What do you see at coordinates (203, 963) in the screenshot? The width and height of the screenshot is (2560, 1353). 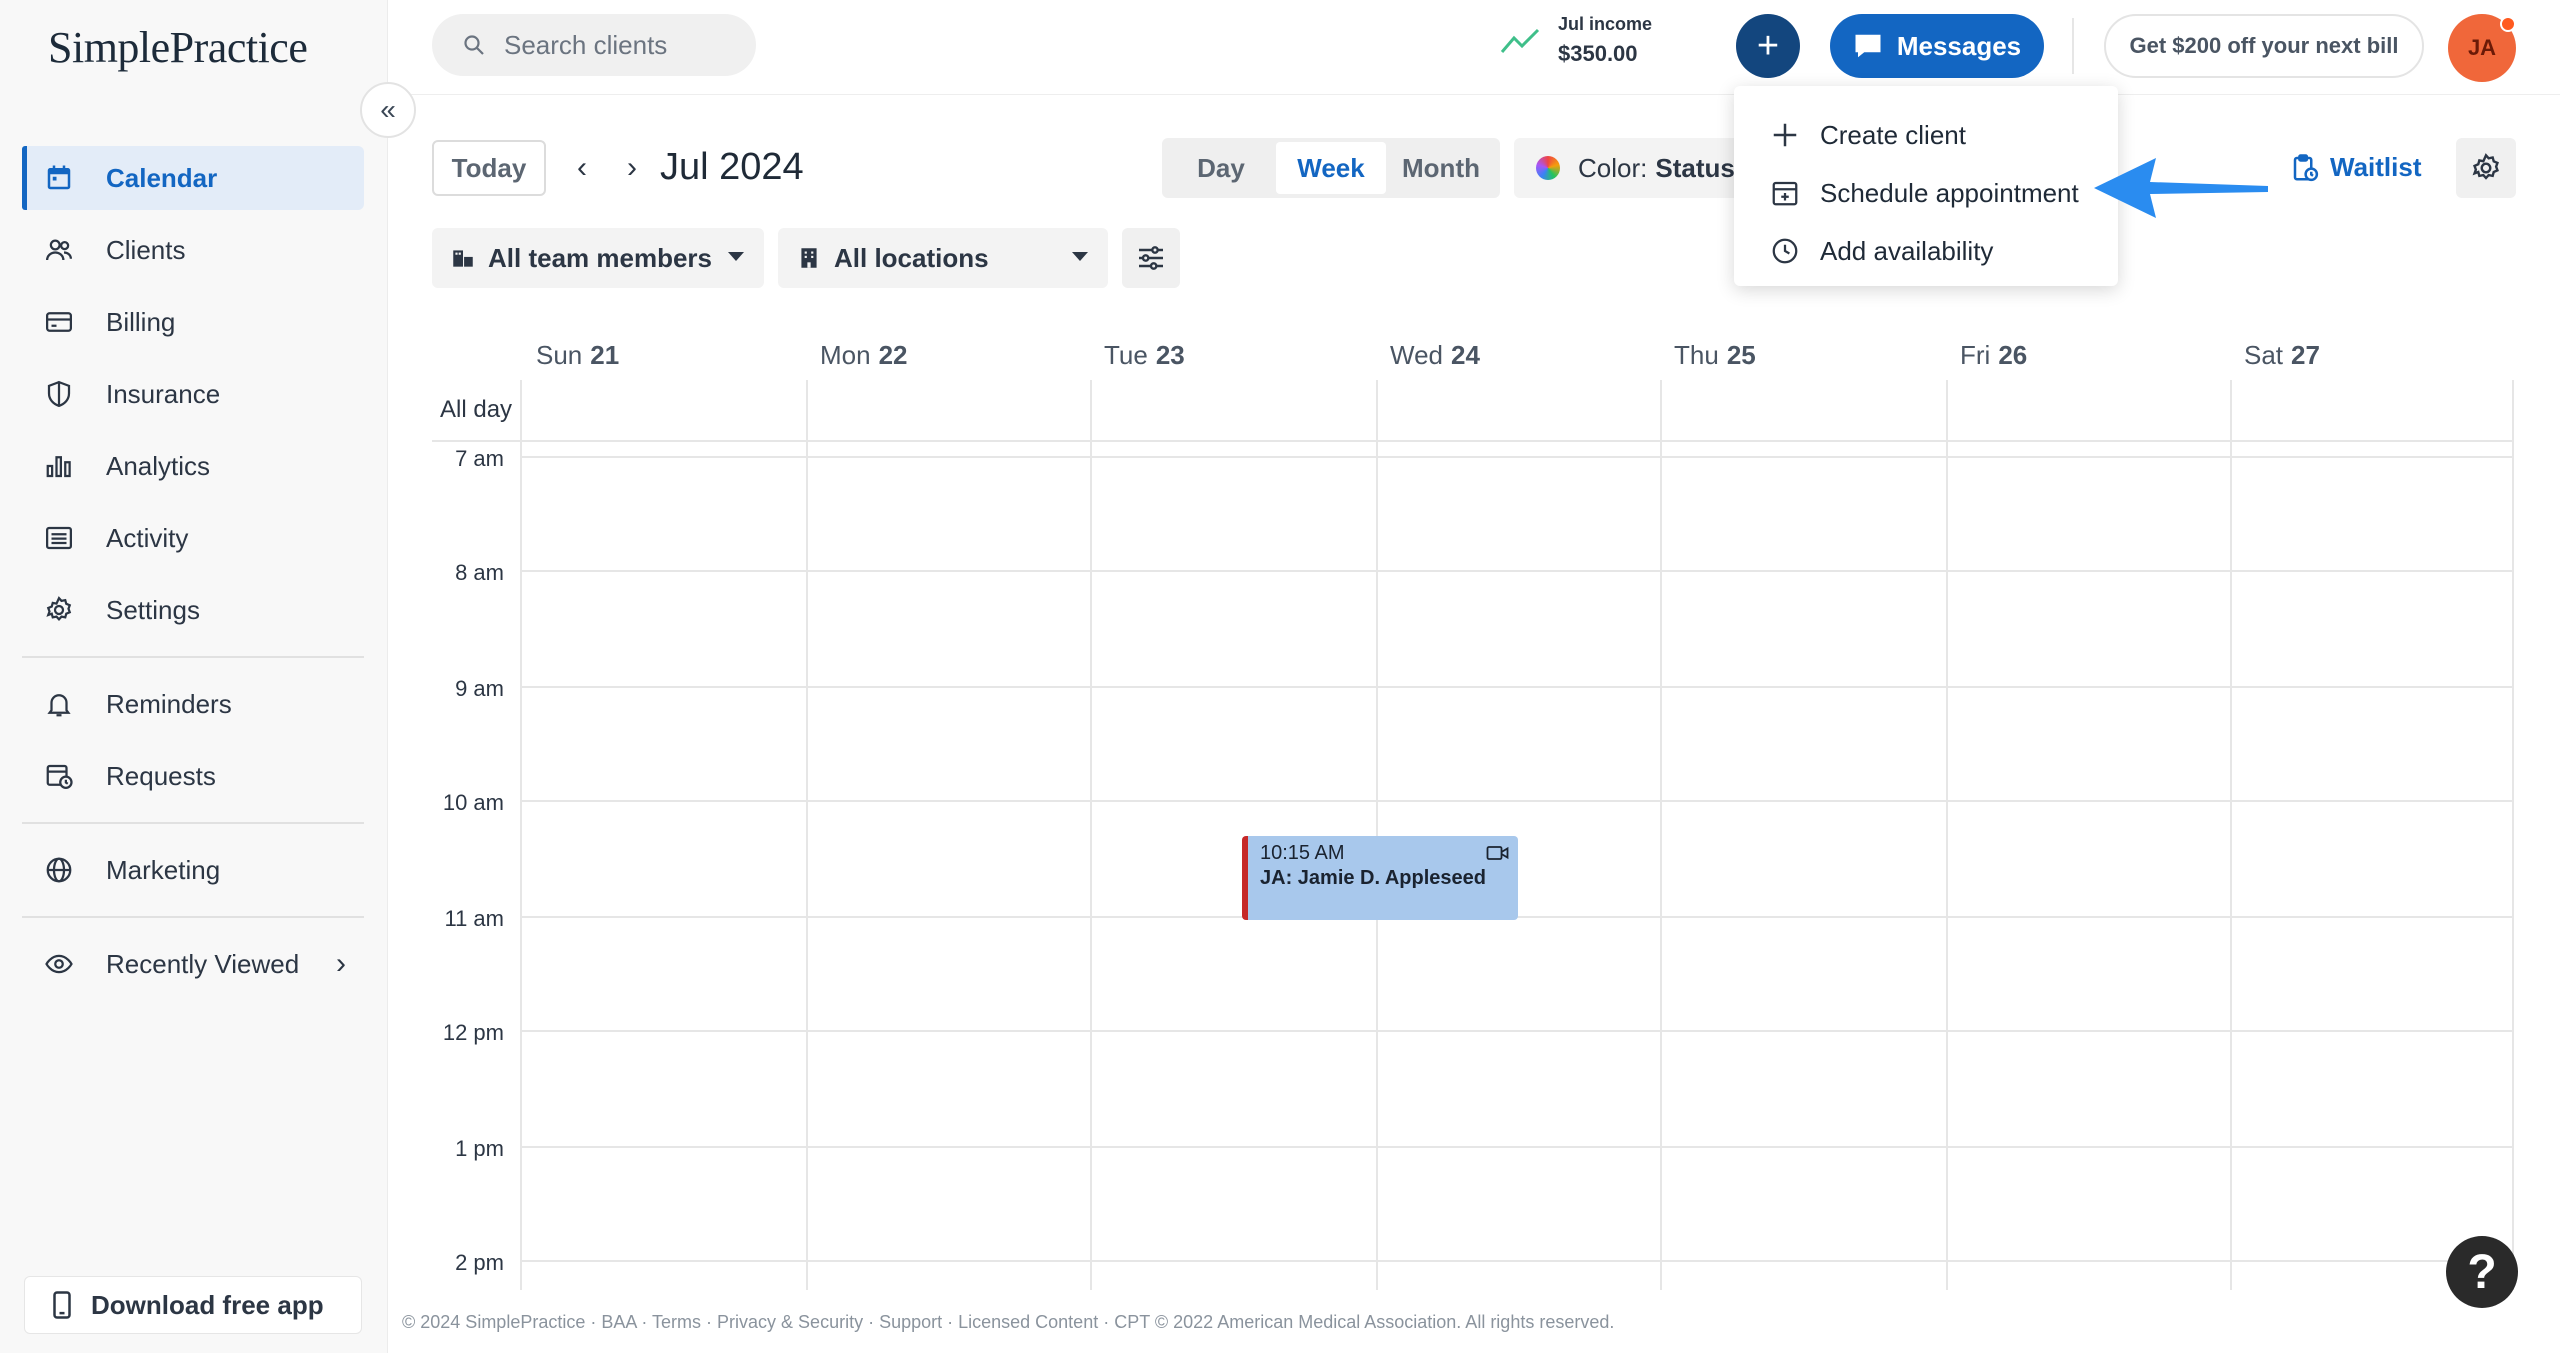 I see `sidebar-item-label: Recently Viewed` at bounding box center [203, 963].